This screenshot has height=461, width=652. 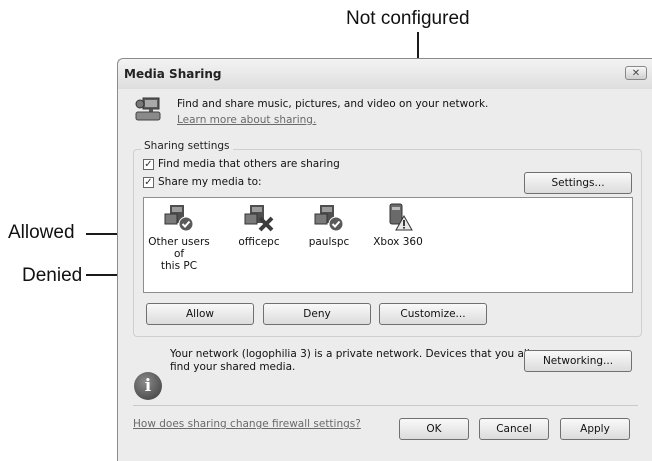 What do you see at coordinates (408, 18) in the screenshot?
I see `callout-not-configured: Not configured` at bounding box center [408, 18].